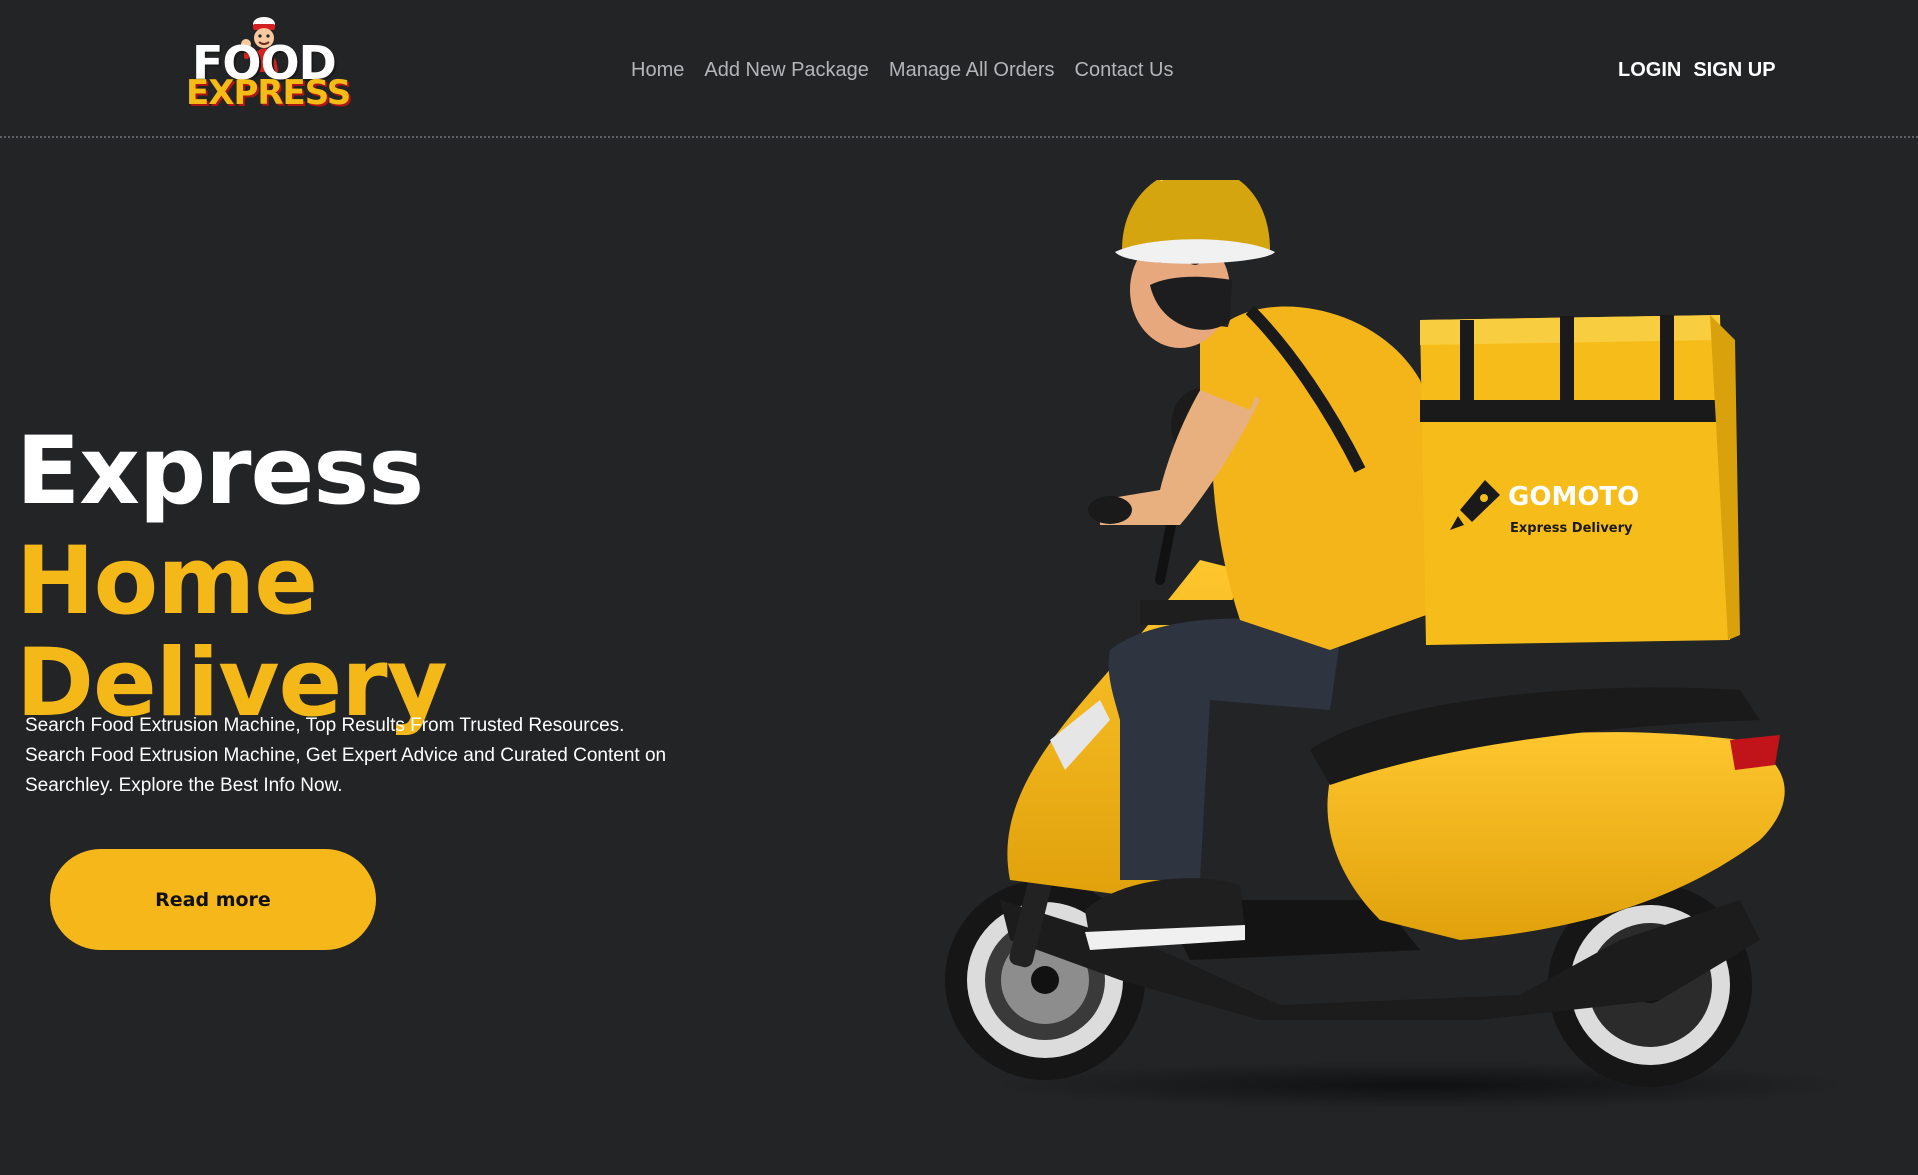  Describe the element at coordinates (1571, 528) in the screenshot. I see `bag-tagline-text: Express Delivery` at that location.